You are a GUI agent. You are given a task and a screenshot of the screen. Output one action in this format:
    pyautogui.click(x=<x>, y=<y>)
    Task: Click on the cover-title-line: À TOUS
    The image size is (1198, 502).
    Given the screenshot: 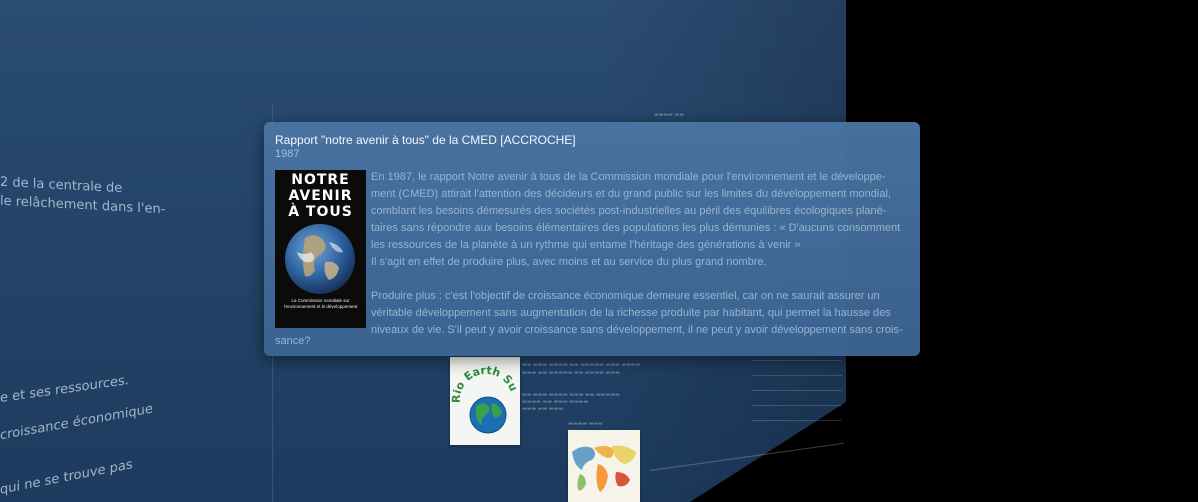 What is the action you would take?
    pyautogui.click(x=320, y=212)
    